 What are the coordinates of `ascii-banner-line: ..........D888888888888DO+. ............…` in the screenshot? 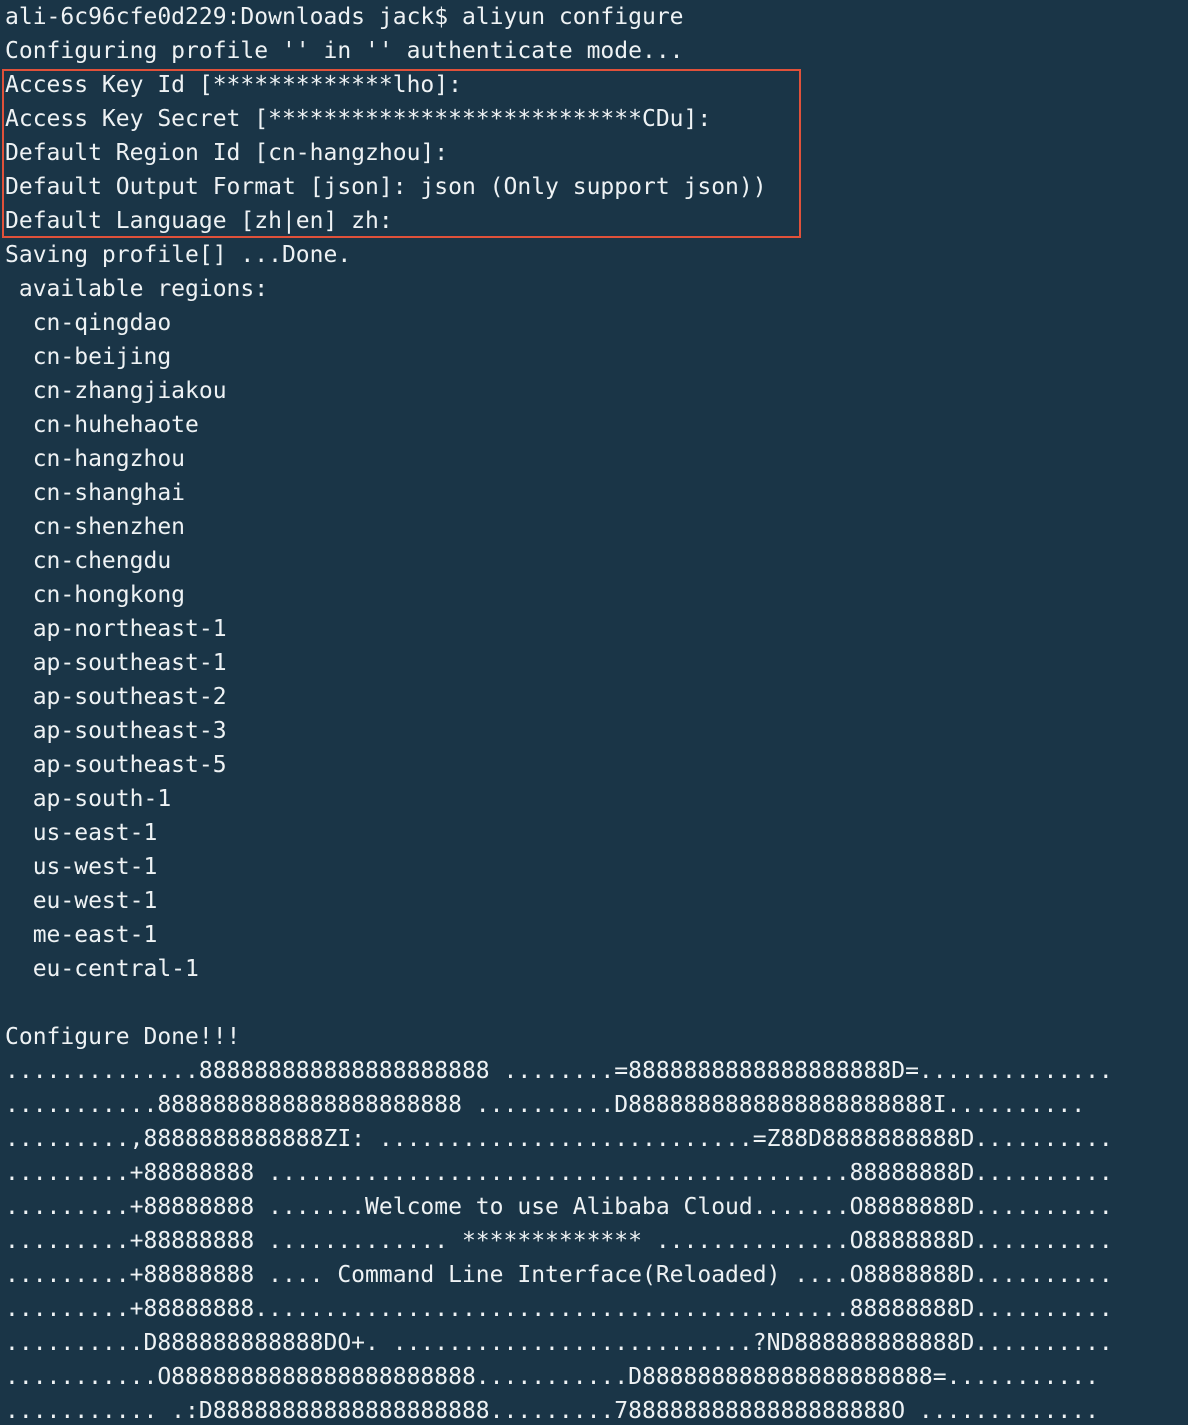 It's located at (559, 1343).